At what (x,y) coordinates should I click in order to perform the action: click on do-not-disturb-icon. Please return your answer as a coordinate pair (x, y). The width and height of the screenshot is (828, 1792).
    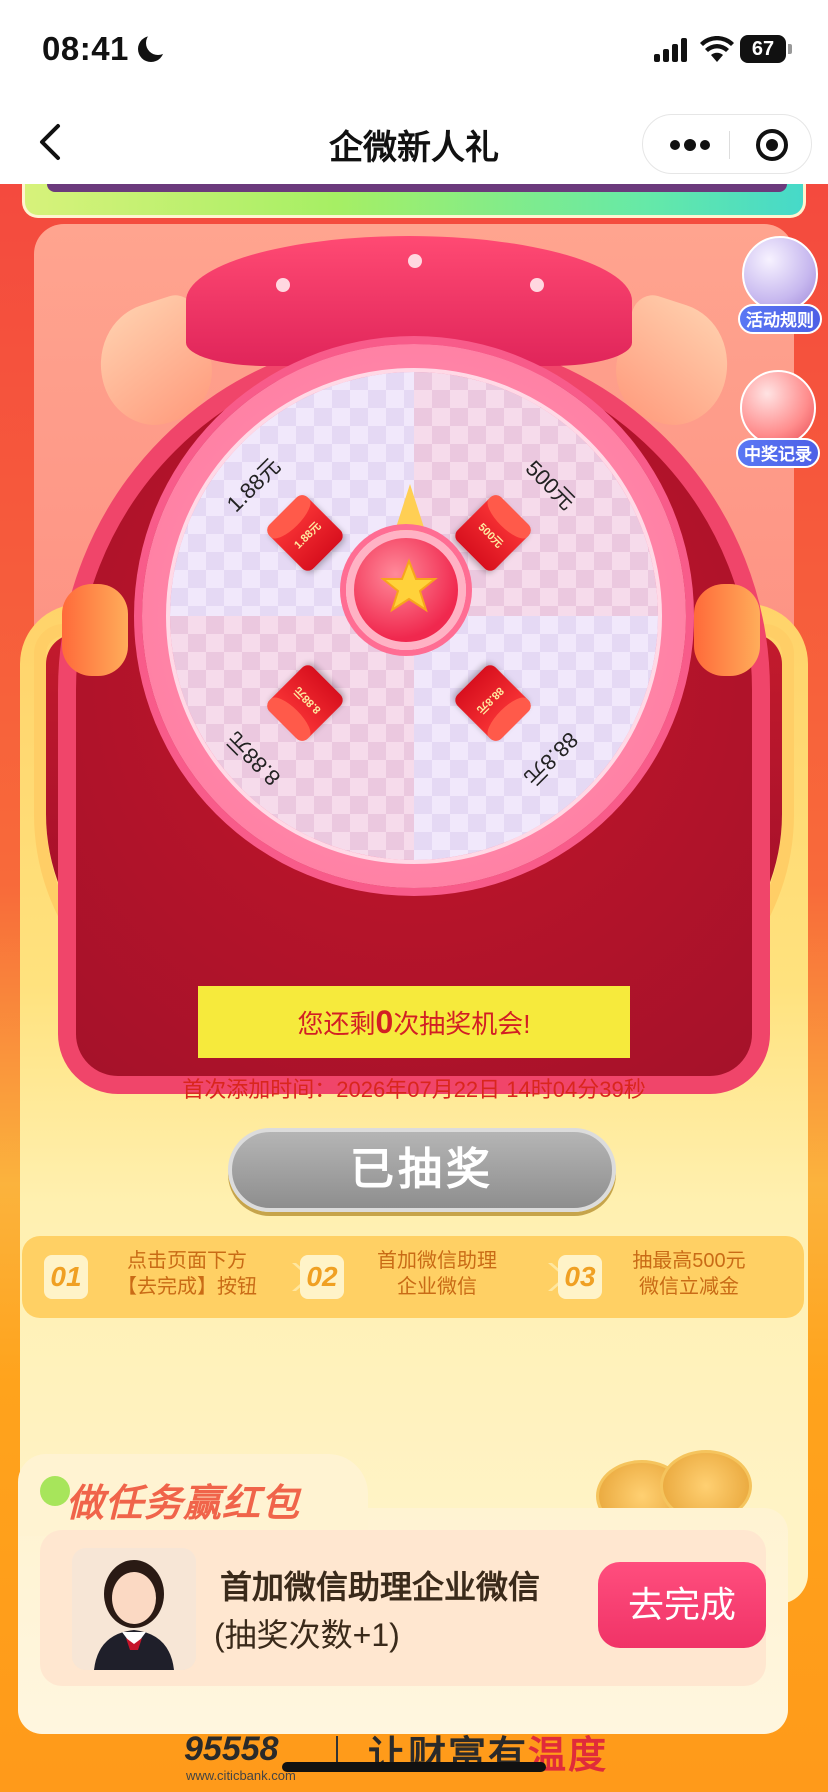
    Looking at the image, I should click on (154, 46).